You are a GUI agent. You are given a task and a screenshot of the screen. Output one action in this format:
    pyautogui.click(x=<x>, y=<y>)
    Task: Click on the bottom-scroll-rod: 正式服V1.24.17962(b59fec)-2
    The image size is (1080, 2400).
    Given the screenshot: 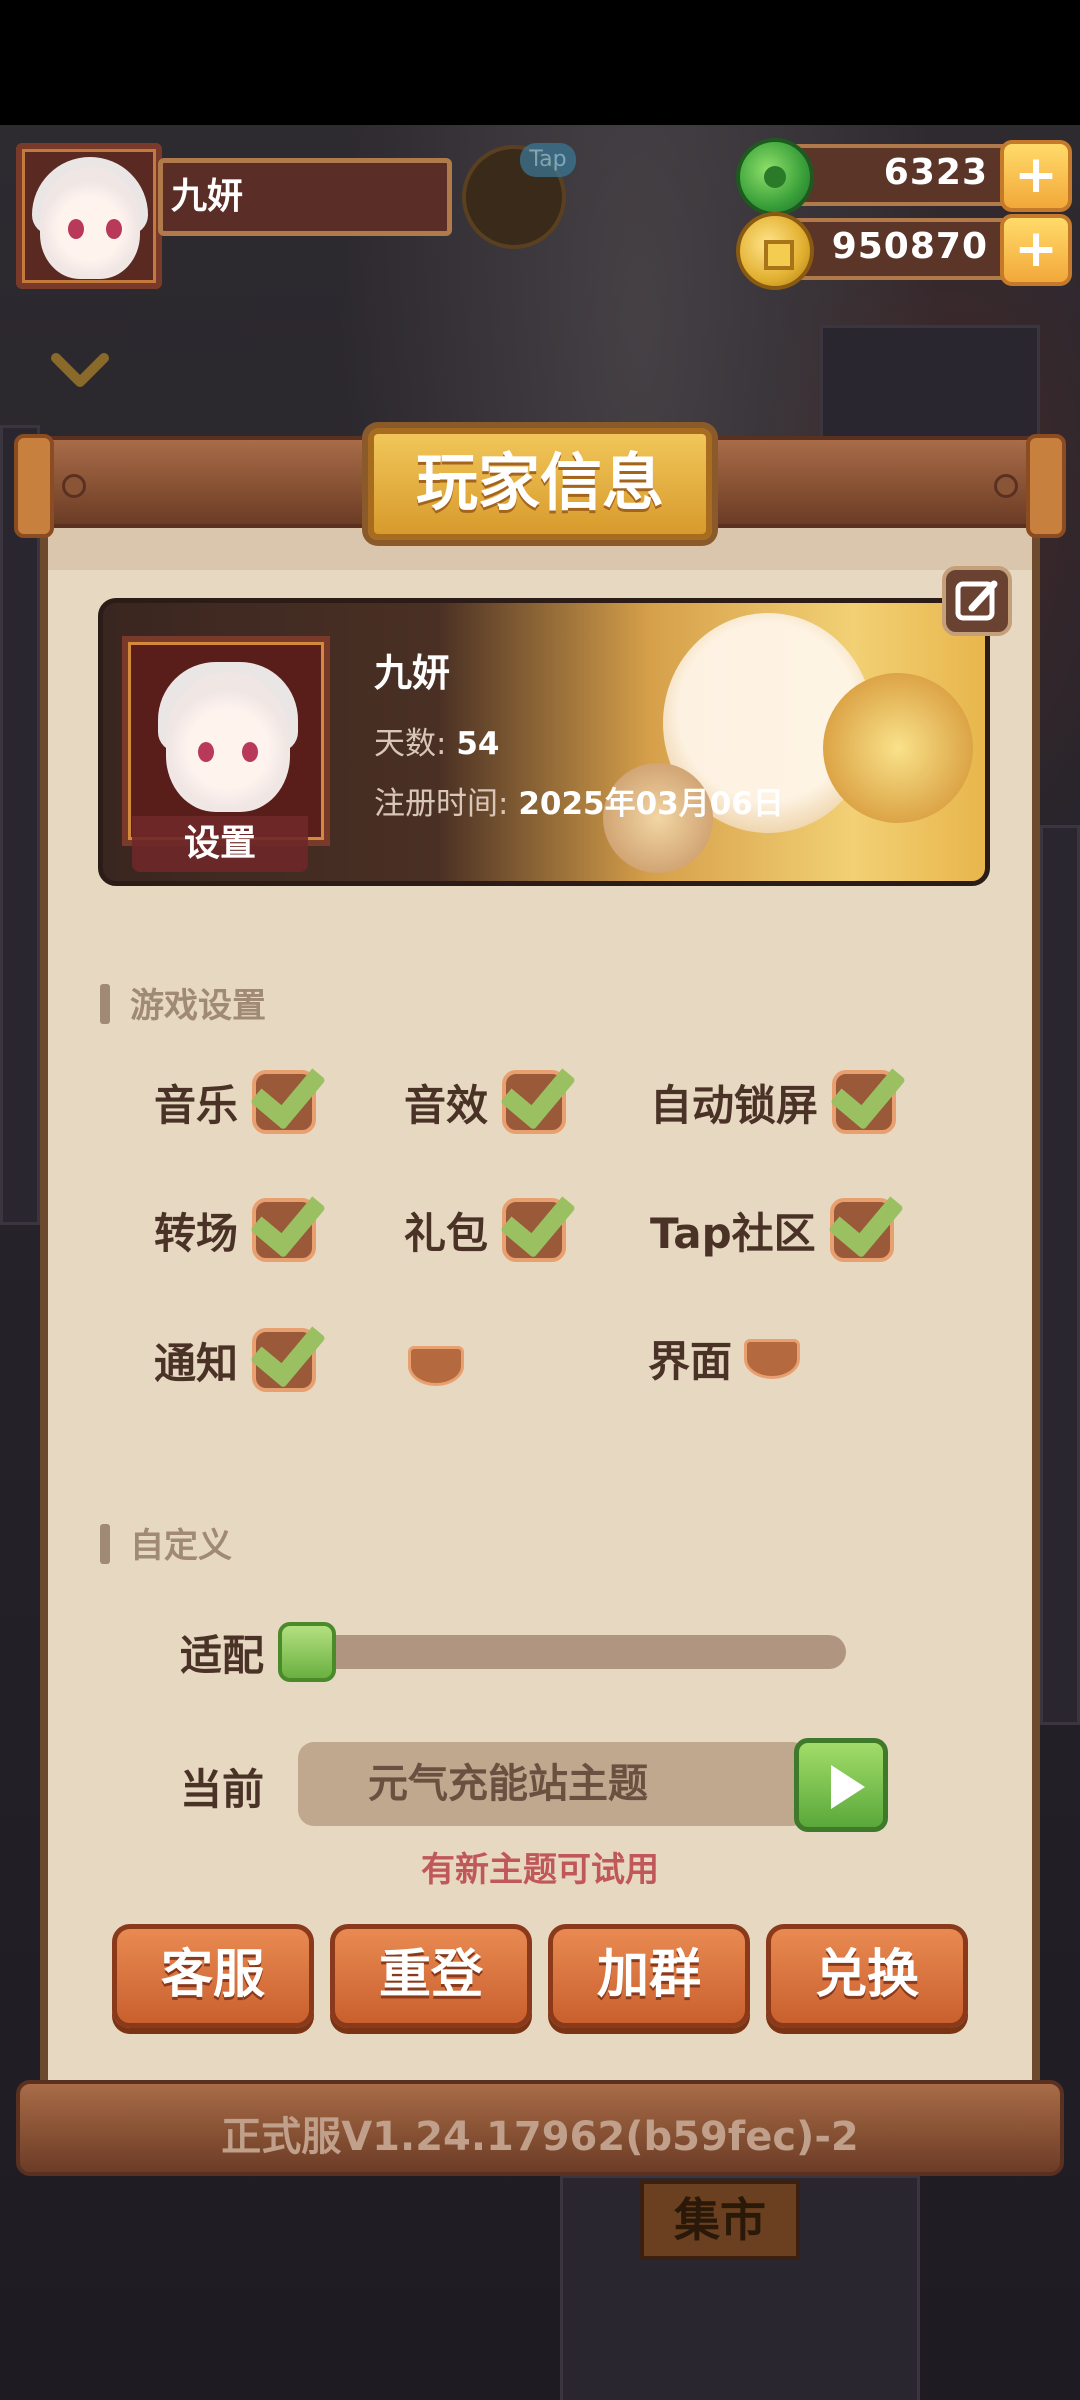 What is the action you would take?
    pyautogui.click(x=540, y=2128)
    